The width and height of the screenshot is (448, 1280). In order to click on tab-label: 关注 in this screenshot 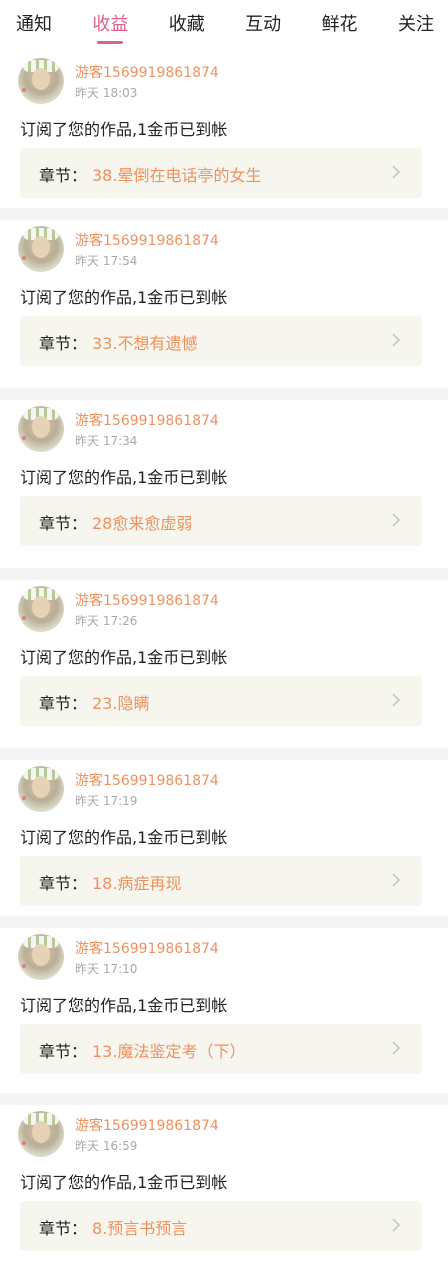, I will do `click(415, 24)`.